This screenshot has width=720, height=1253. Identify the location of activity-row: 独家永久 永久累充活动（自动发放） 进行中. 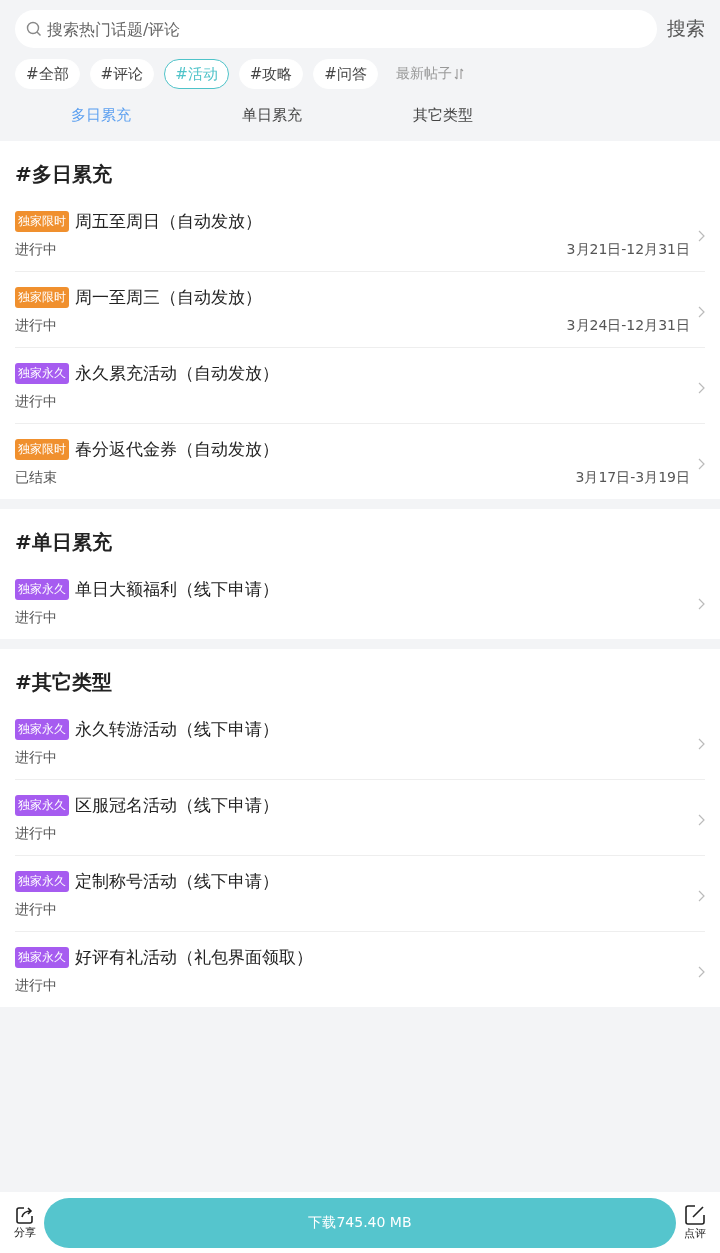
(360, 386).